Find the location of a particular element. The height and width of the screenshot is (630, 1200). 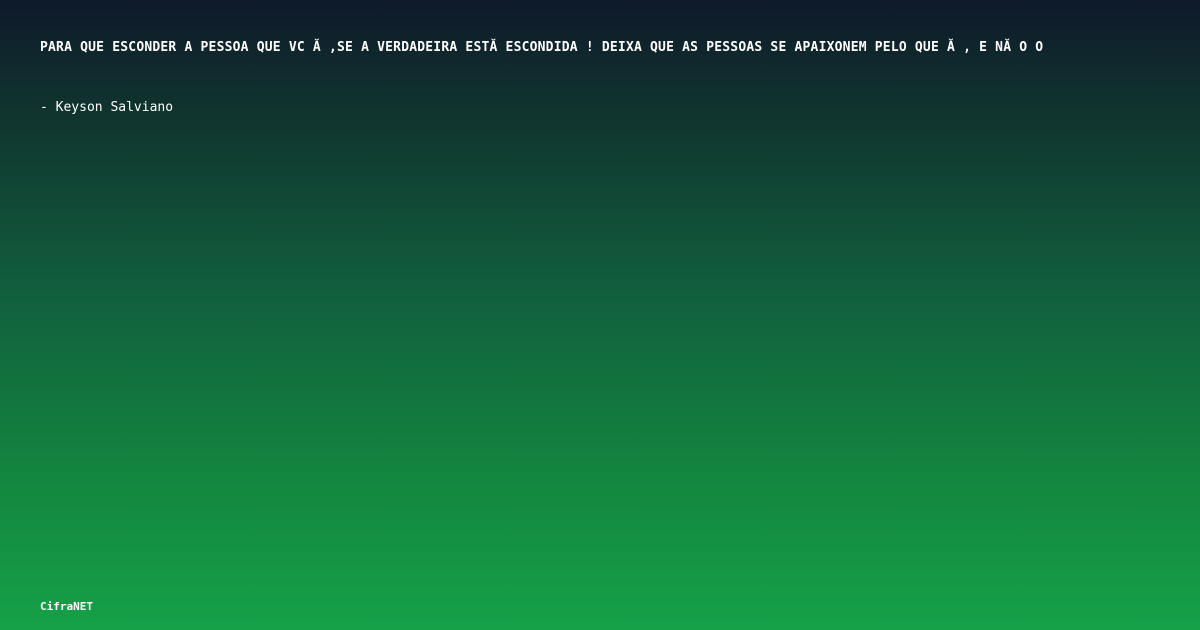

brand-logo-text: CifraNET is located at coordinates (66, 606).